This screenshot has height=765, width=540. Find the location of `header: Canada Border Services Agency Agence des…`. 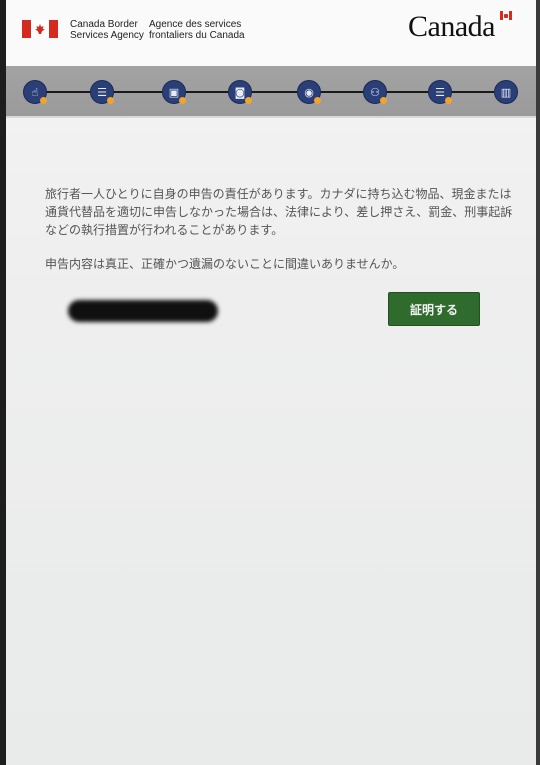

header: Canada Border Services Agency Agence des… is located at coordinates (271, 33).